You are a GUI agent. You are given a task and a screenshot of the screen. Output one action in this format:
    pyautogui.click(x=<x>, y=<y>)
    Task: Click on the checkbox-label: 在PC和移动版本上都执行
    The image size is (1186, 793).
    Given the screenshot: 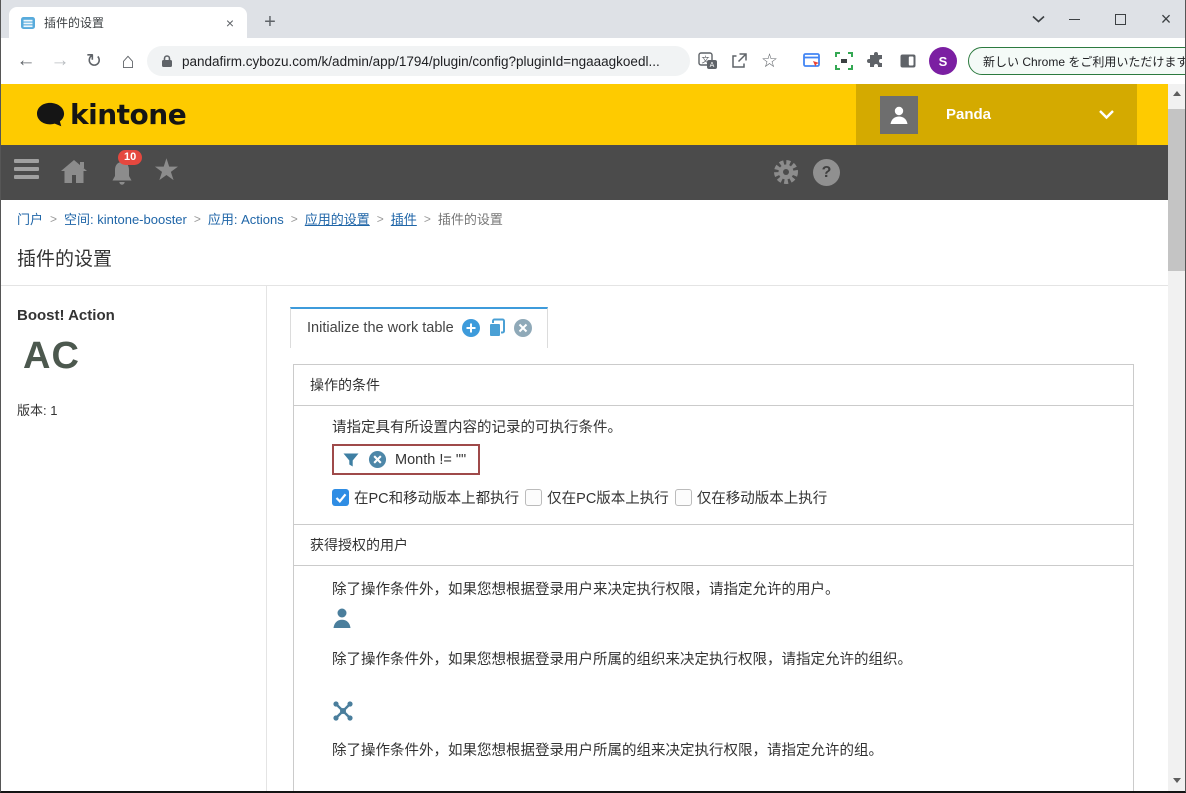 What is the action you would take?
    pyautogui.click(x=437, y=499)
    